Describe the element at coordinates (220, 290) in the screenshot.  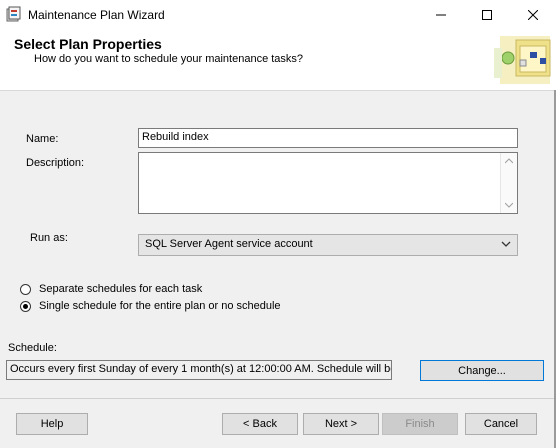
I see `separate-schedules-option: Separate schedules for each task` at that location.